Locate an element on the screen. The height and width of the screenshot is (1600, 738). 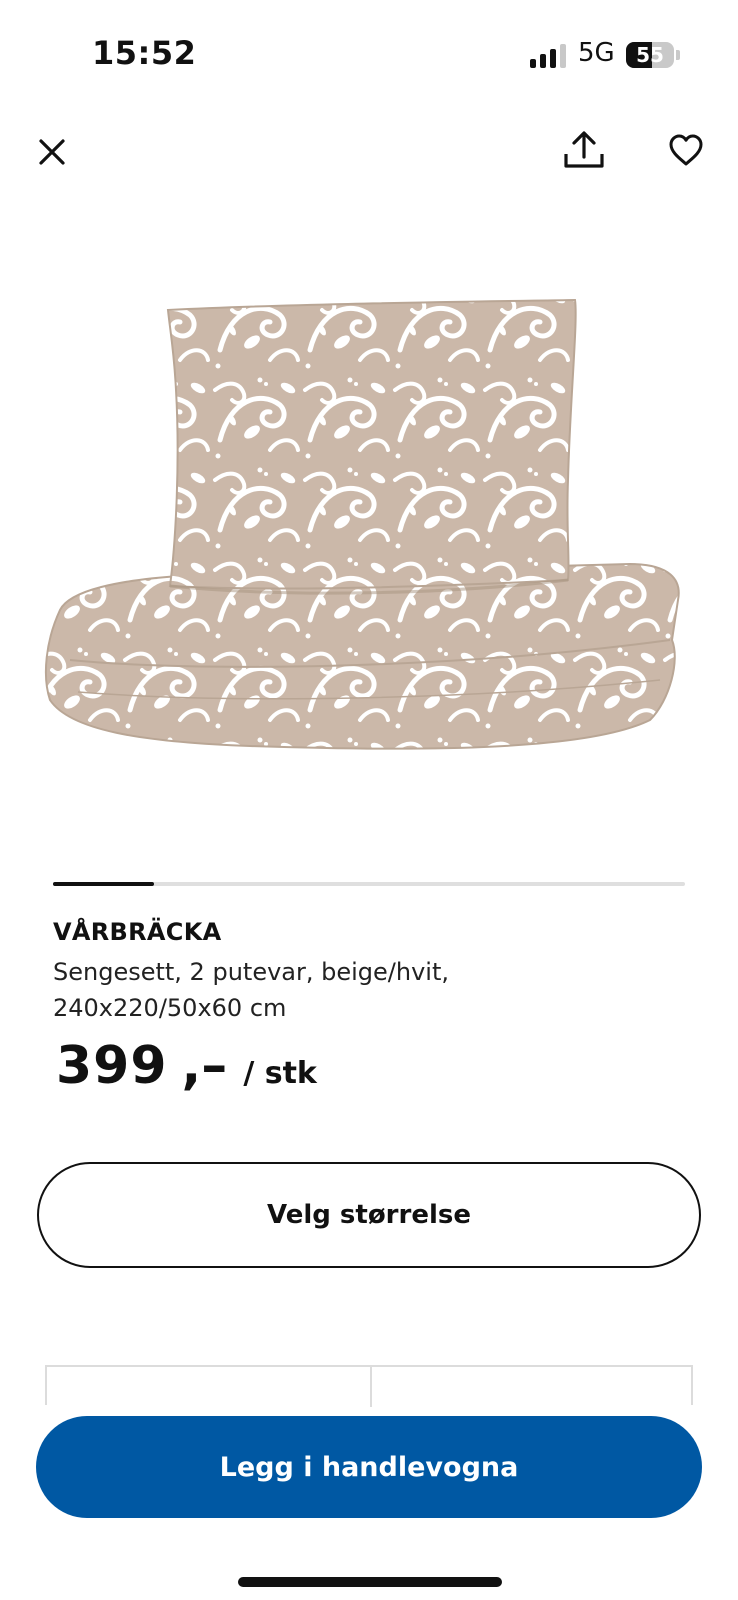
network-type: 5G is located at coordinates (596, 53).